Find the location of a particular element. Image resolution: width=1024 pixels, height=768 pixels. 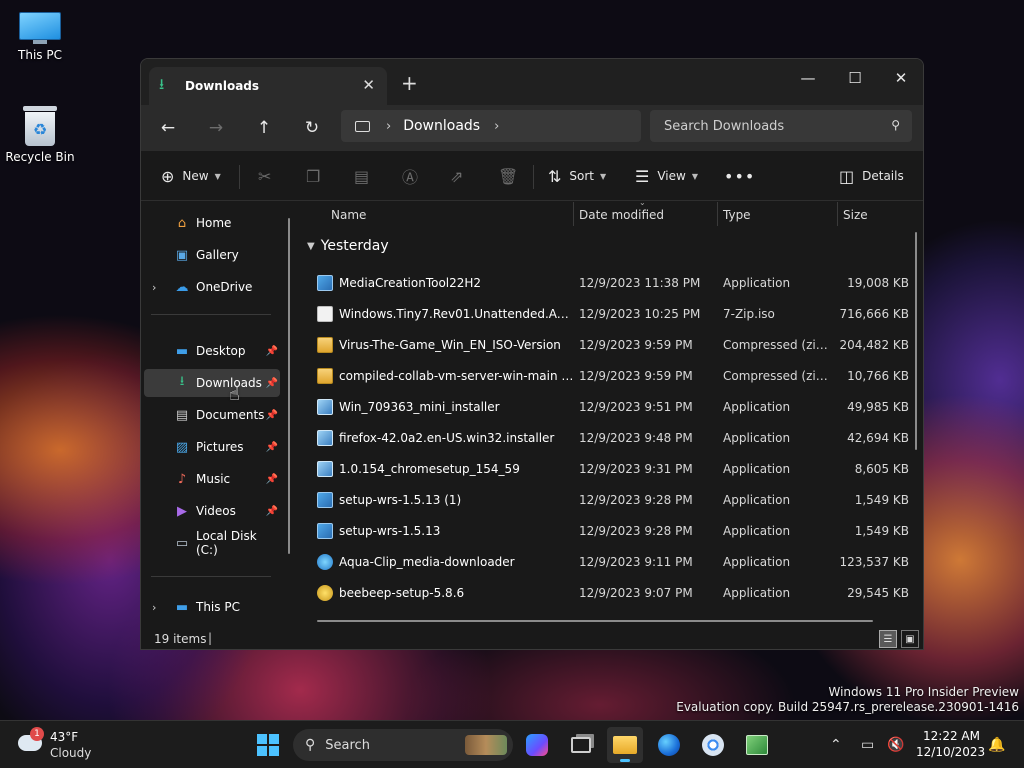

taskbar-file-explorer is located at coordinates (625, 745).